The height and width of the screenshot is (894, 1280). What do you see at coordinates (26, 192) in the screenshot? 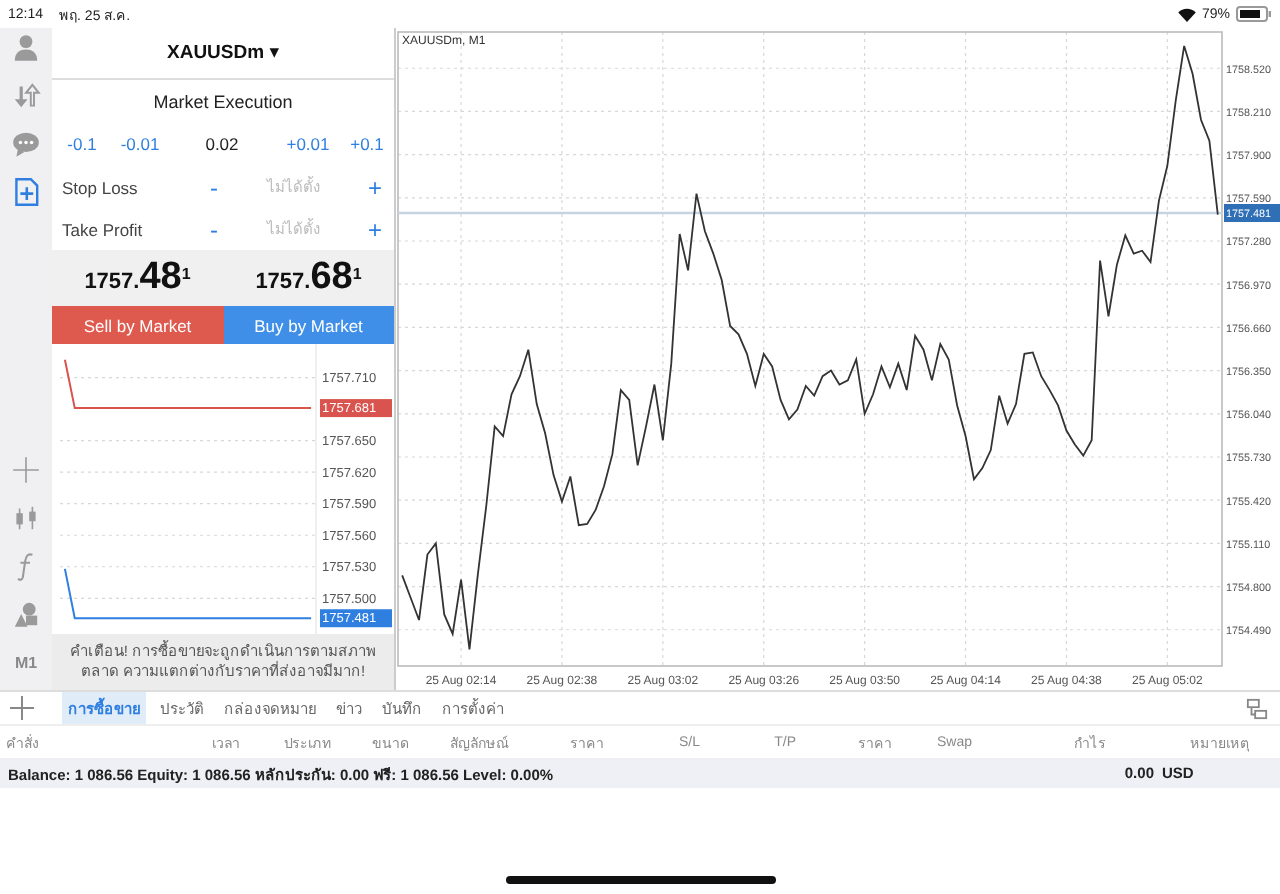
I see `new-document-icon` at bounding box center [26, 192].